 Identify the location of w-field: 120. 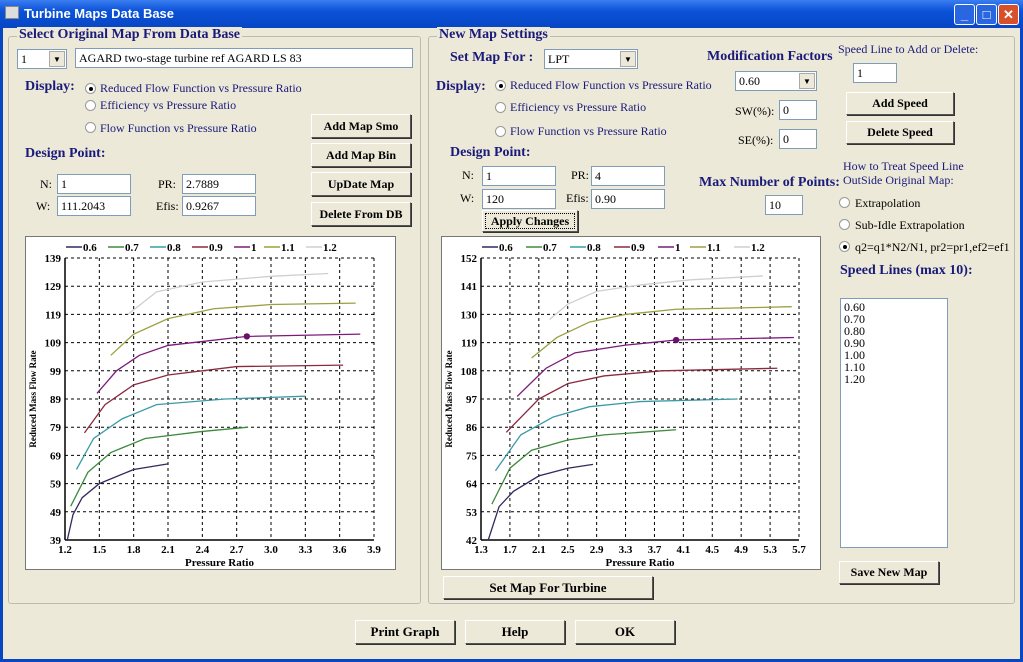
(519, 199).